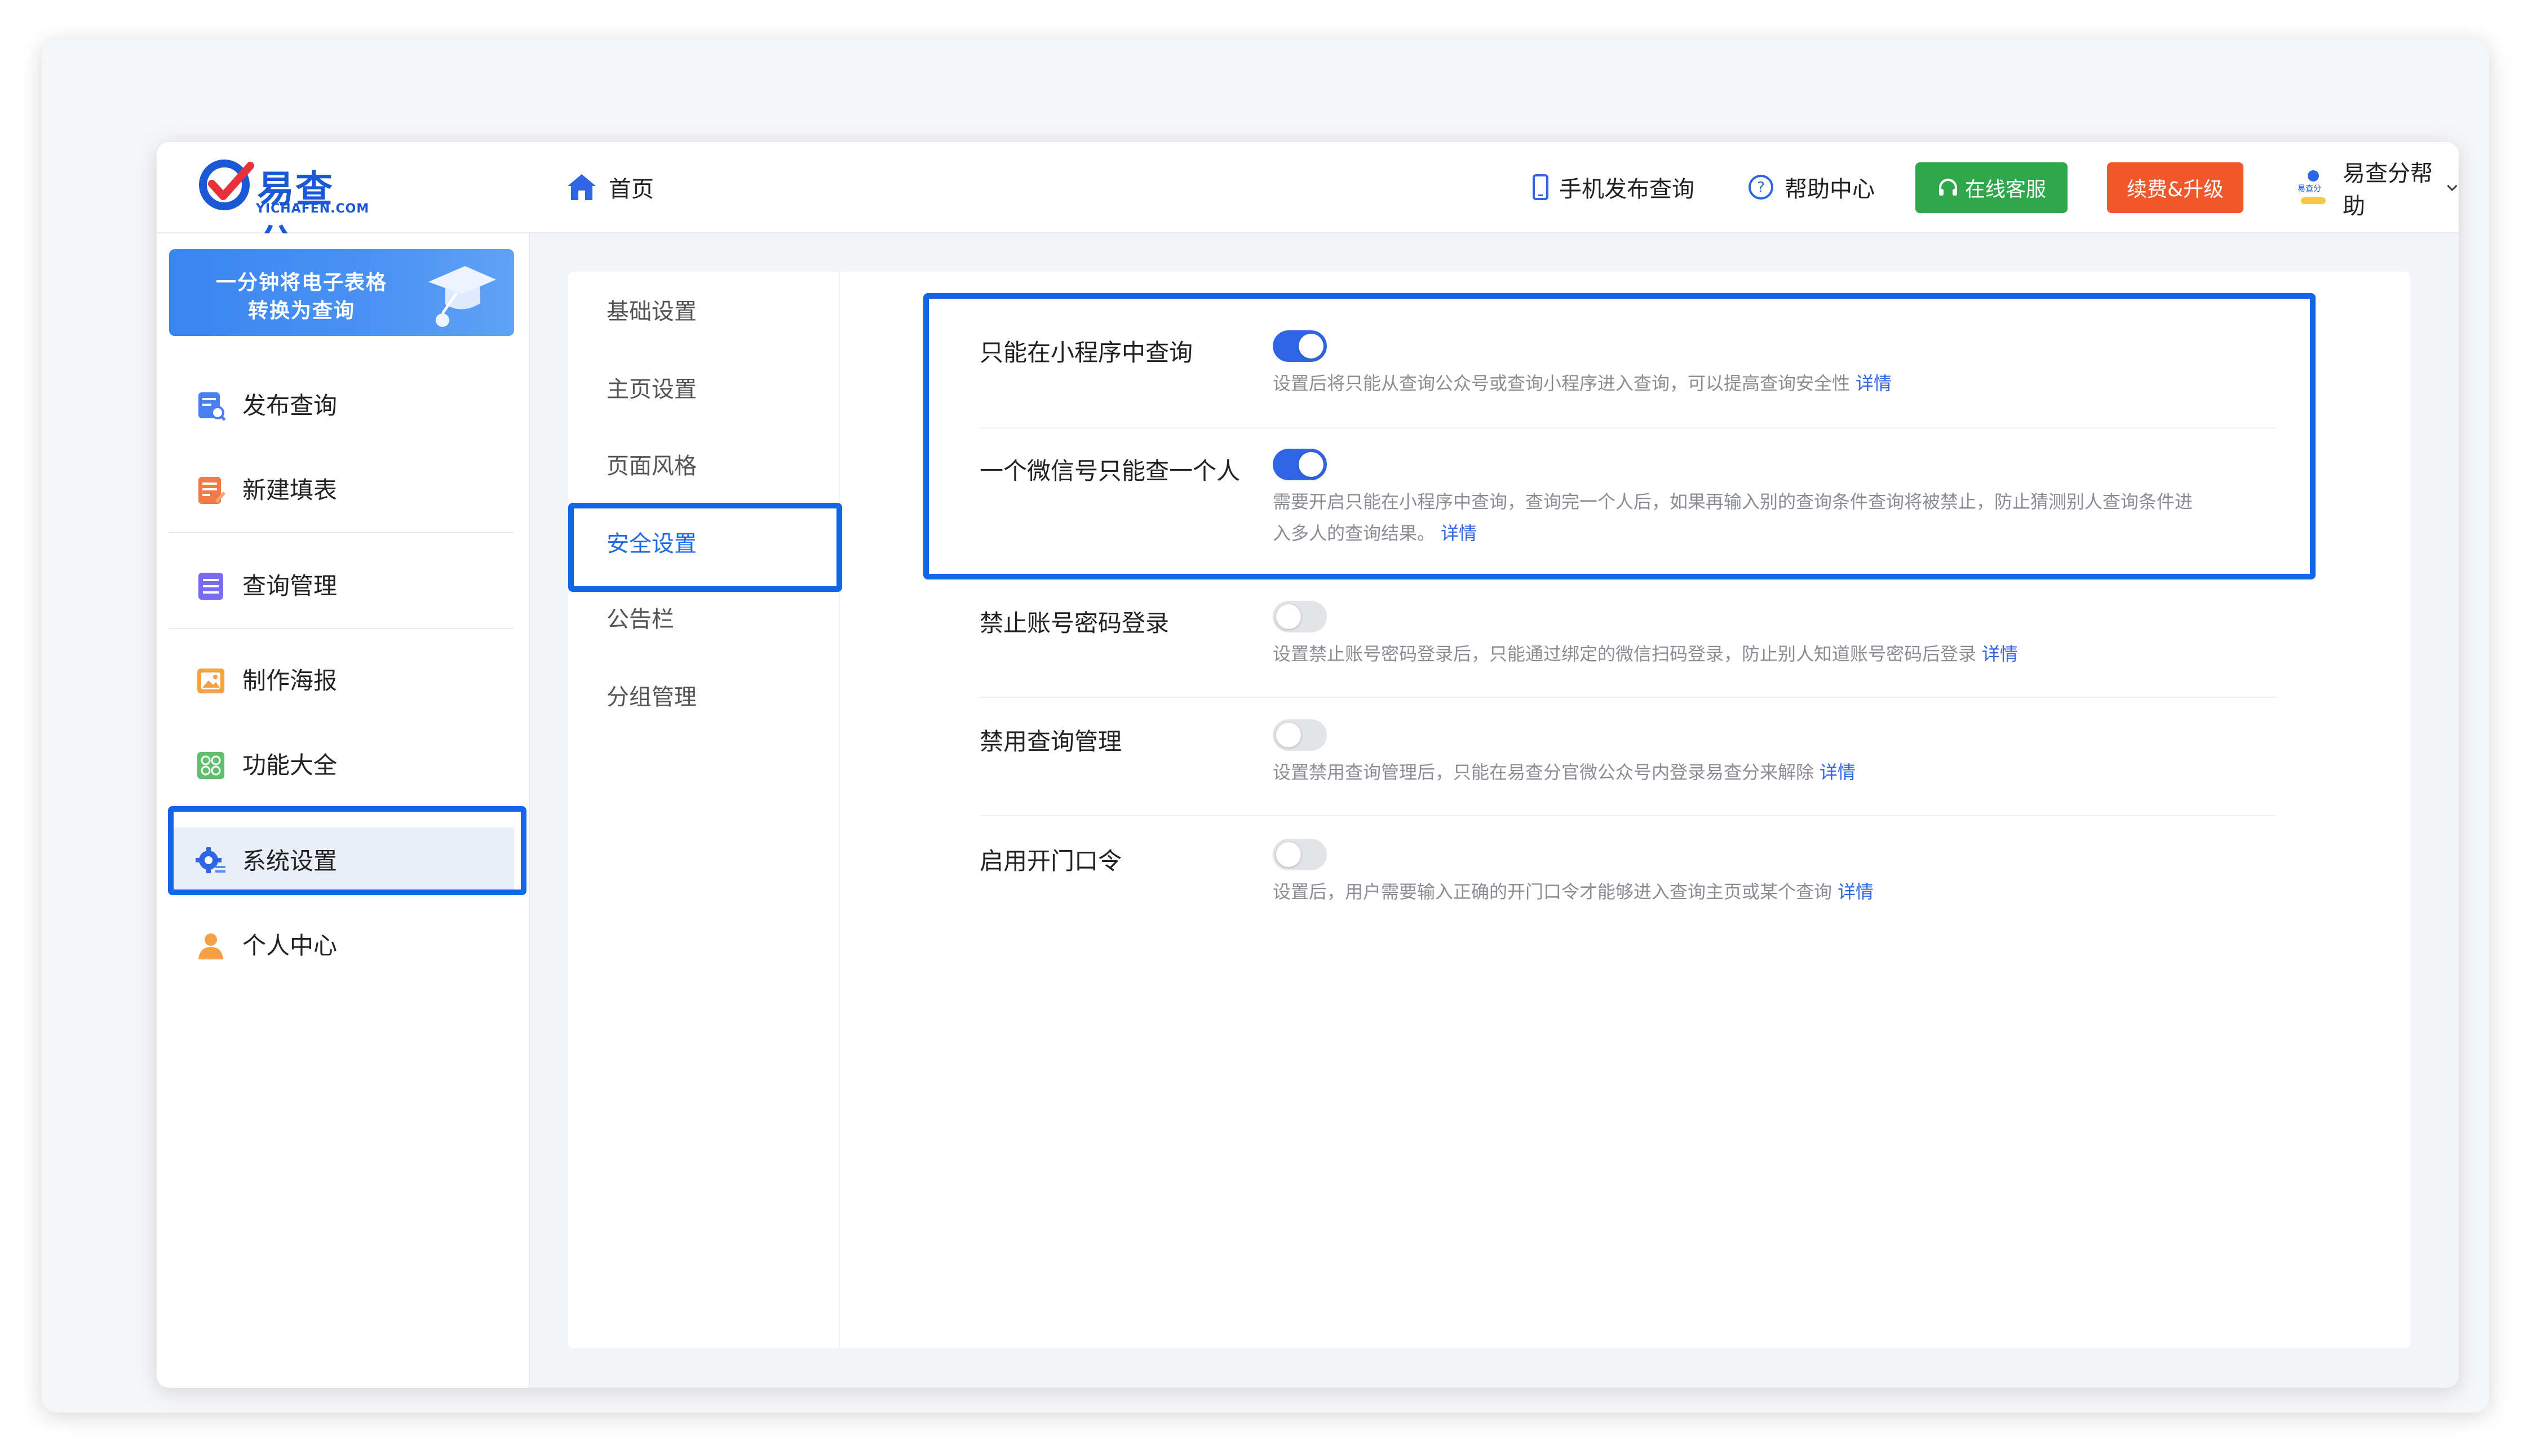 The image size is (2532, 1456). Describe the element at coordinates (341, 861) in the screenshot. I see `sidebar-item-system-settings: 系统设置` at that location.